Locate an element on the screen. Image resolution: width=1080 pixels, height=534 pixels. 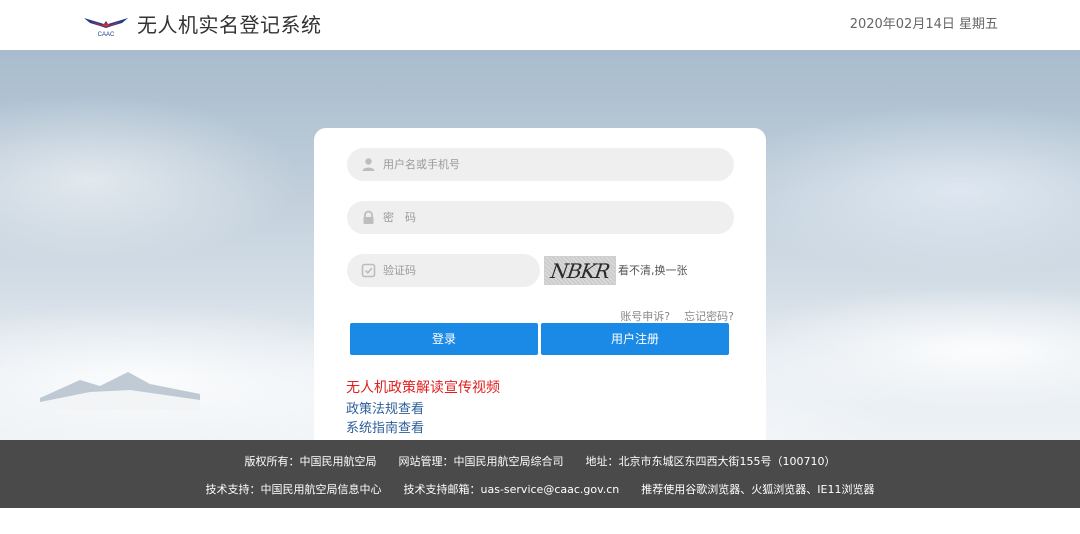
captcha-code: NBKR is located at coordinates (580, 271).